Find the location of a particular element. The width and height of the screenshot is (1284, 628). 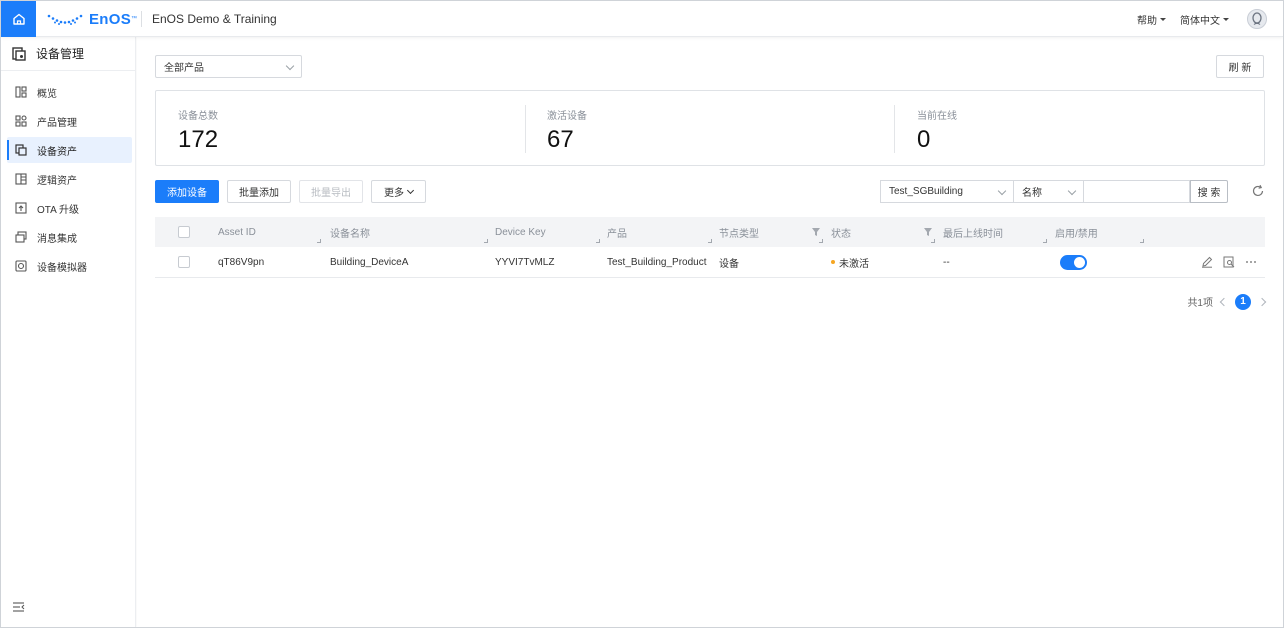

logical-asset-icon is located at coordinates (21, 179).